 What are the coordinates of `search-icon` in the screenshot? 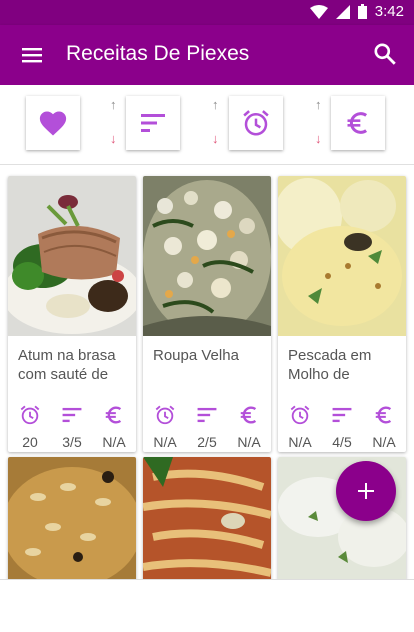 It's located at (385, 54).